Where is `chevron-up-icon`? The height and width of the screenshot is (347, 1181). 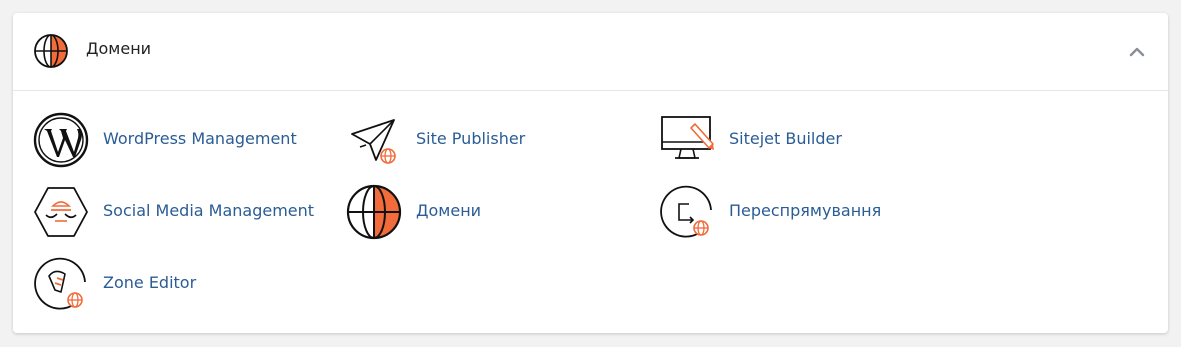 chevron-up-icon is located at coordinates (1137, 52).